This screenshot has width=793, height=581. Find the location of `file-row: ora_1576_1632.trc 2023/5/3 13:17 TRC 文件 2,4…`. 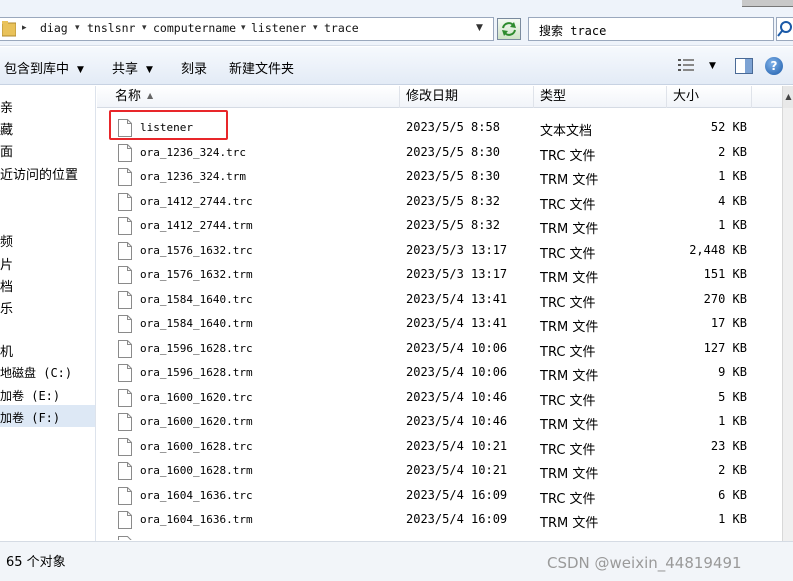

file-row: ora_1576_1632.trc 2023/5/3 13:17 TRC 文件 2,4… is located at coordinates (439, 251).